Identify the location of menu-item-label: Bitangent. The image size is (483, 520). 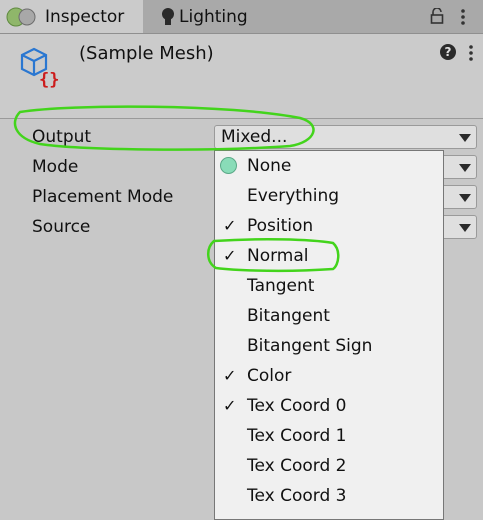
(288, 316).